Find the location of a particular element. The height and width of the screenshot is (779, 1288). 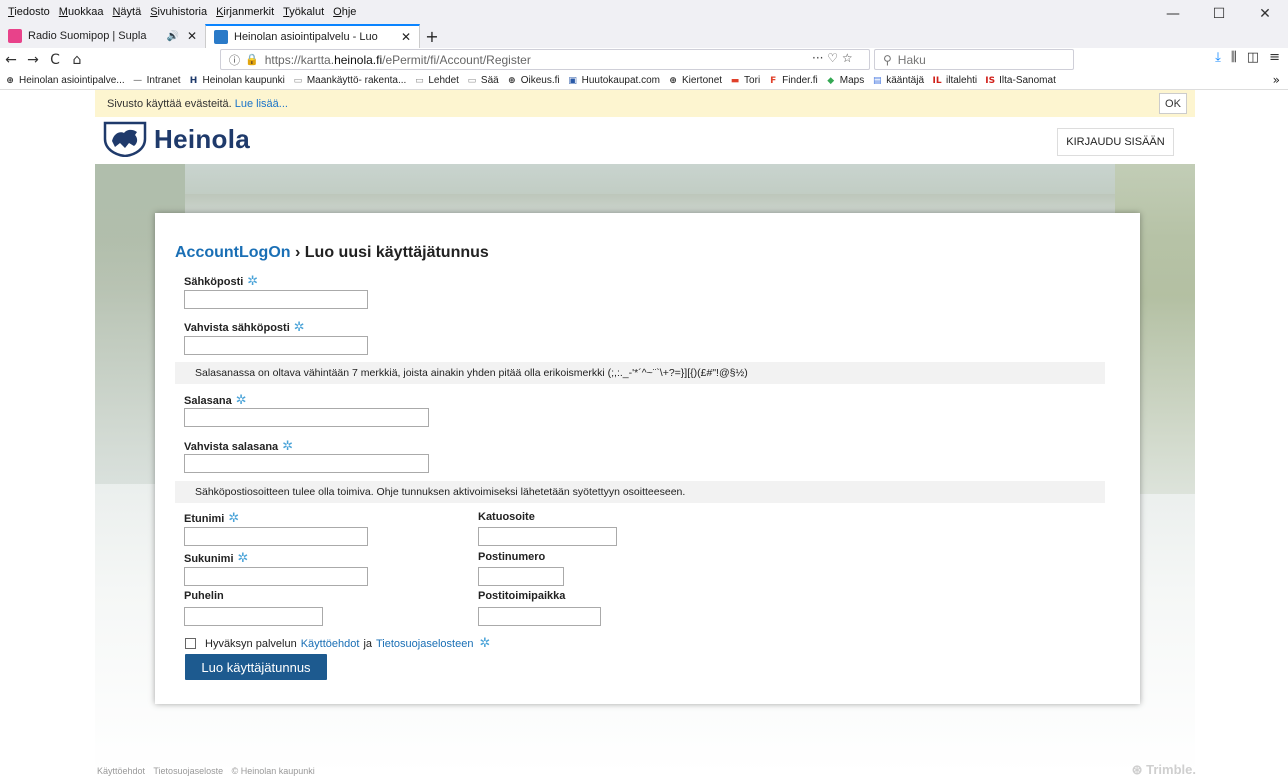

bookmark-item: H Heinolan kaupunki is located at coordinates (236, 81).